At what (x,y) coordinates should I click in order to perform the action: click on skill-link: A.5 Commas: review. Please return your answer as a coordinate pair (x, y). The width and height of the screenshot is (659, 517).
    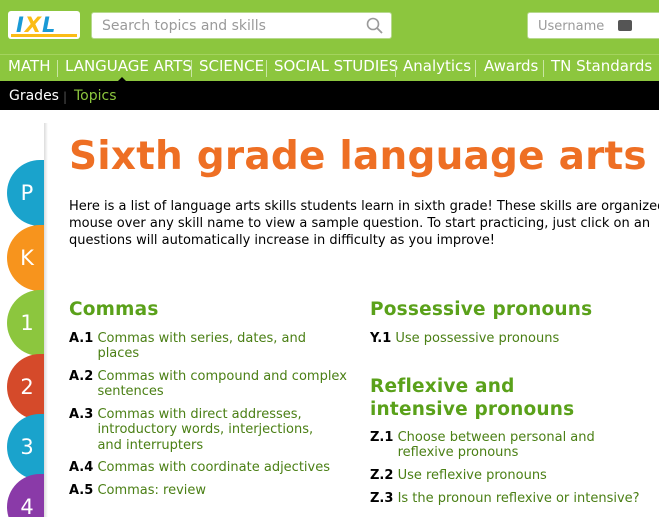
    Looking at the image, I should click on (214, 490).